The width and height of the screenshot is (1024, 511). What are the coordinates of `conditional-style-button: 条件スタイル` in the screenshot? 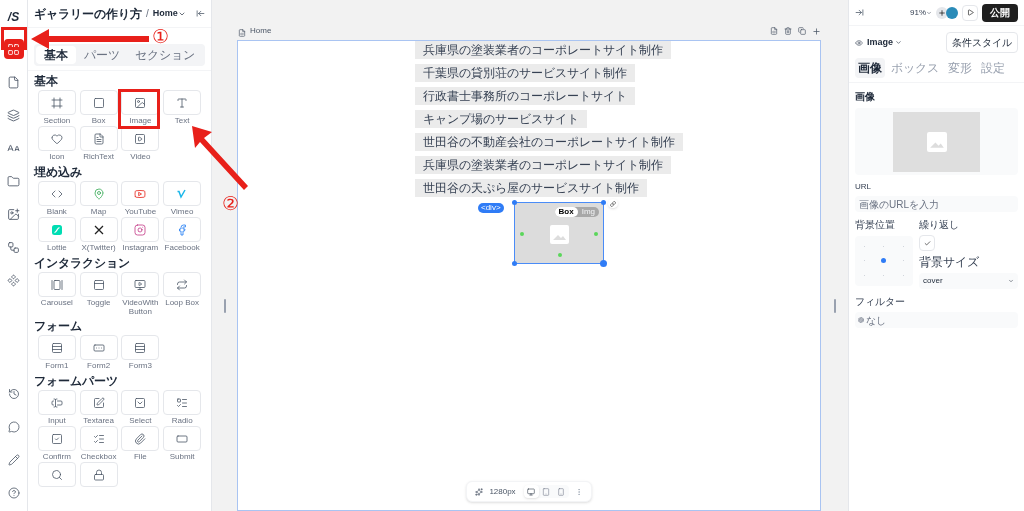 It's located at (982, 42).